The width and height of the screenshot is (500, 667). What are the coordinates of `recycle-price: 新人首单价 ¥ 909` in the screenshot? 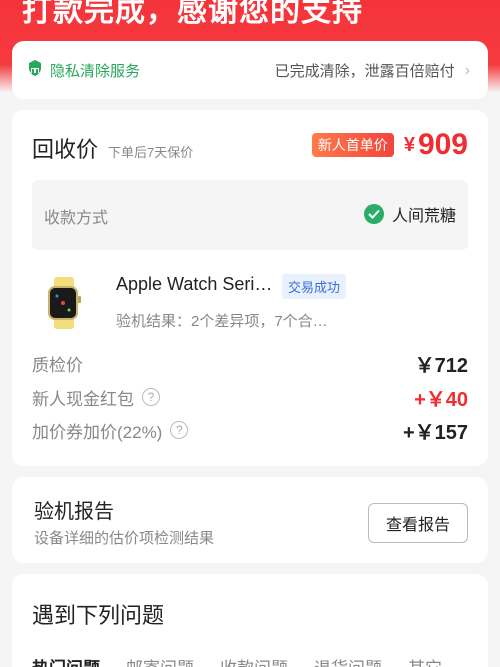 It's located at (389, 145).